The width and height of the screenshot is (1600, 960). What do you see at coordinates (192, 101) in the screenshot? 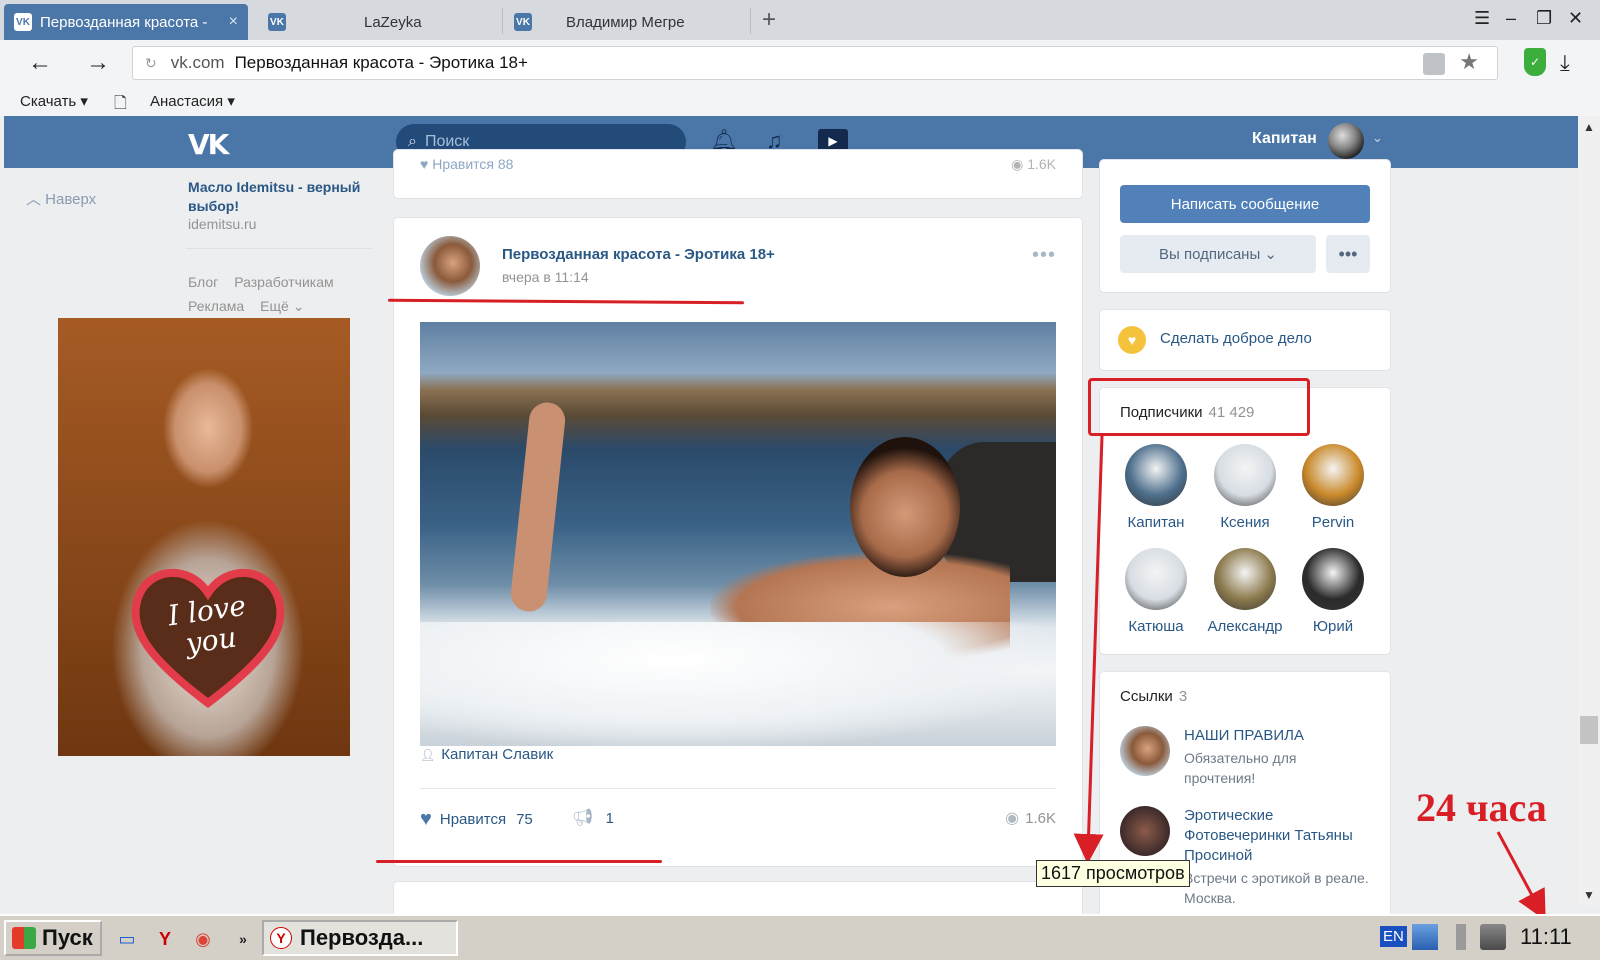
I see `bookmark-anastasia: Анастасия ▾` at bounding box center [192, 101].